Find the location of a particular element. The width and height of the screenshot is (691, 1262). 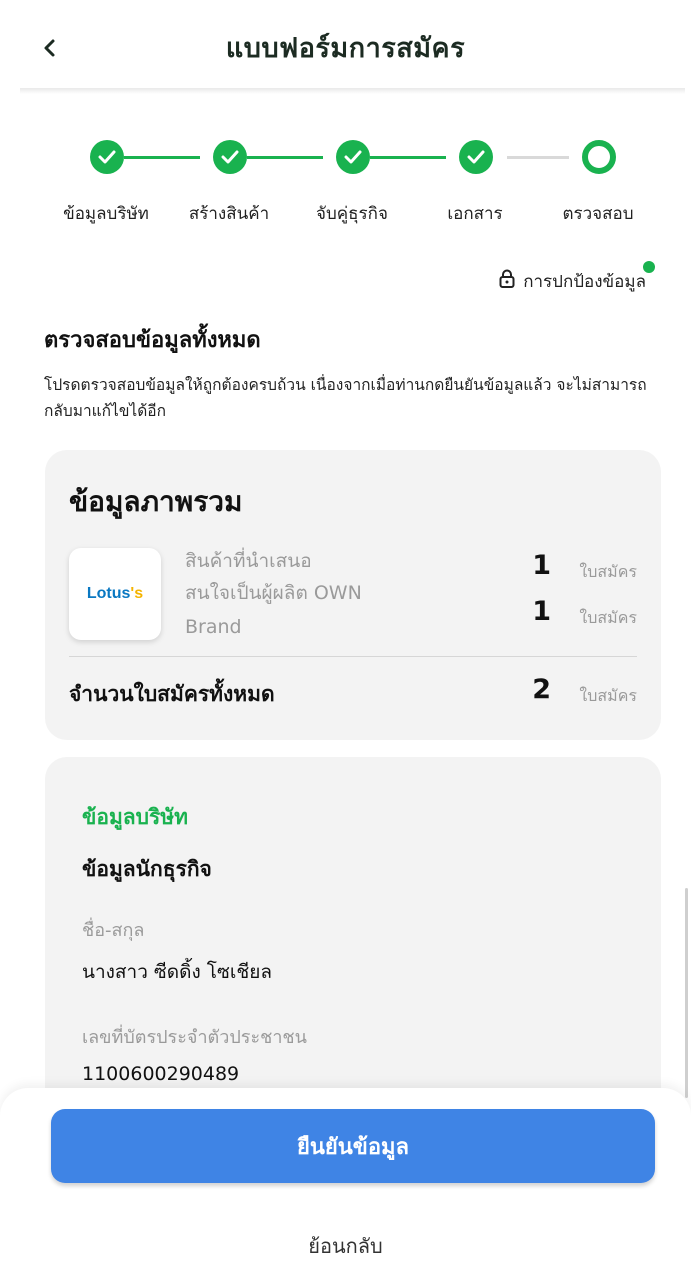

page-title: แบบฟอร์มการสมัคร is located at coordinates (345, 48).